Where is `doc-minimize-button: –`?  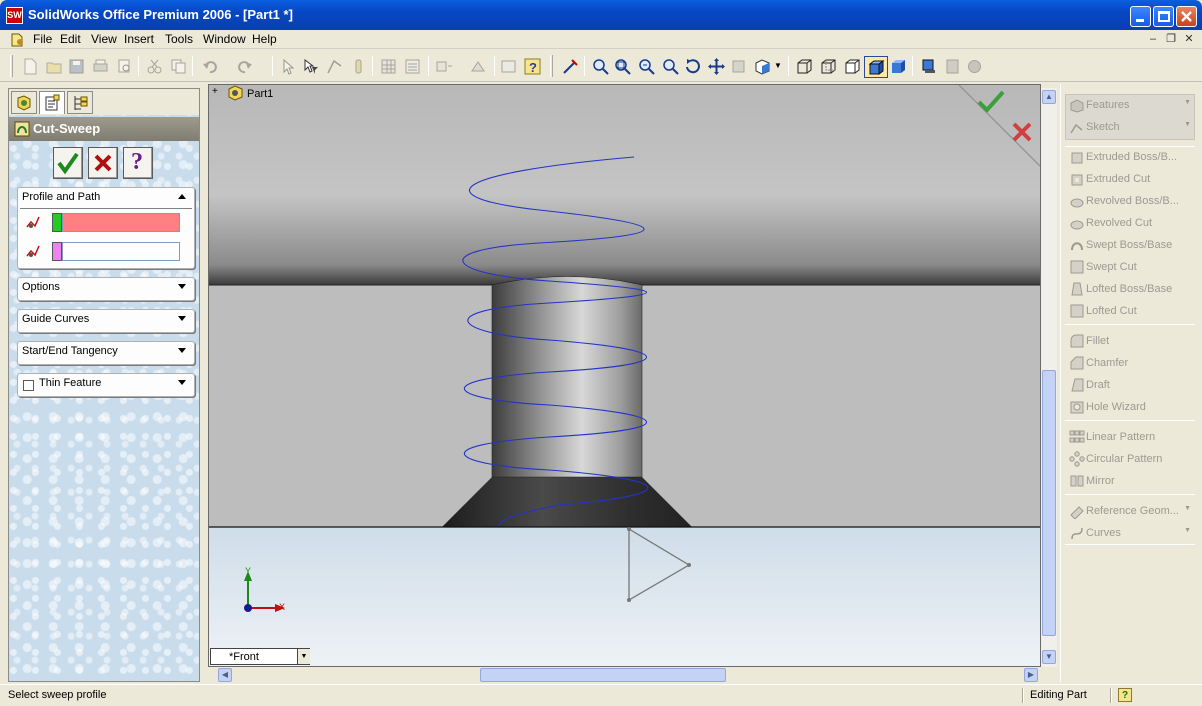
doc-minimize-button: – is located at coordinates (1153, 39).